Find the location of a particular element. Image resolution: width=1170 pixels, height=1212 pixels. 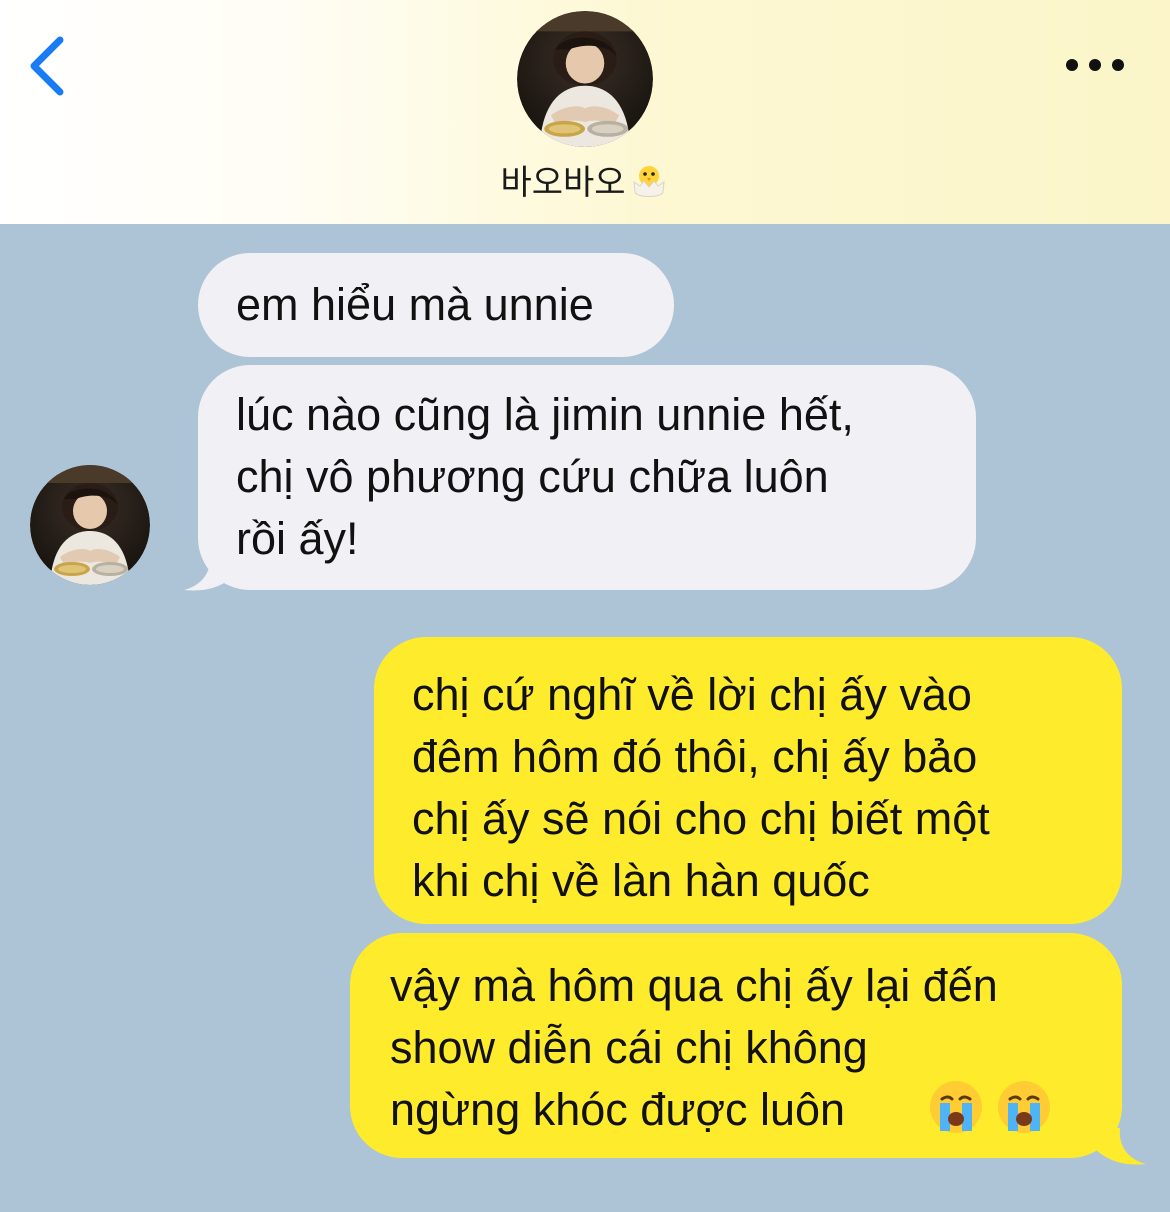

received-message: em hiểu mà unnie is located at coordinates (436, 305).